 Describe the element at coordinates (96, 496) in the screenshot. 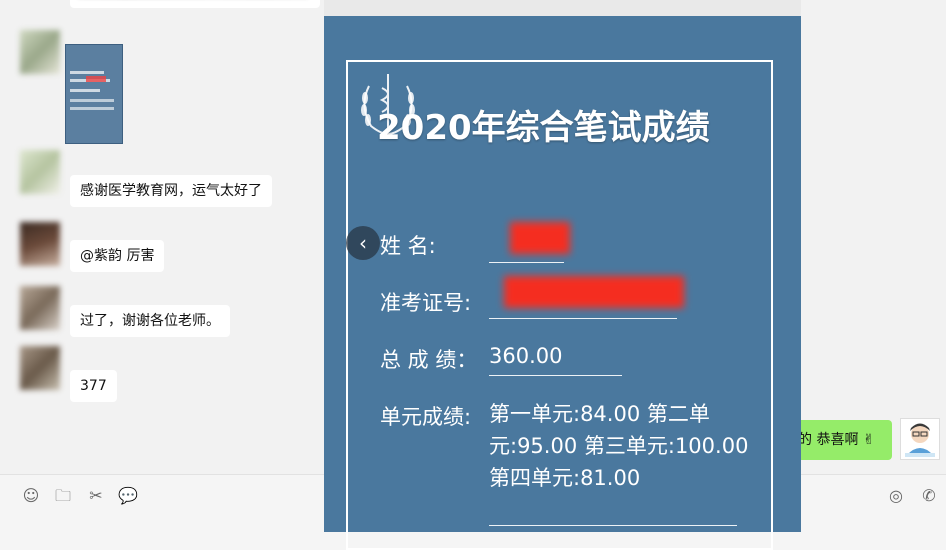

I see `scissors-icon: ✂` at that location.